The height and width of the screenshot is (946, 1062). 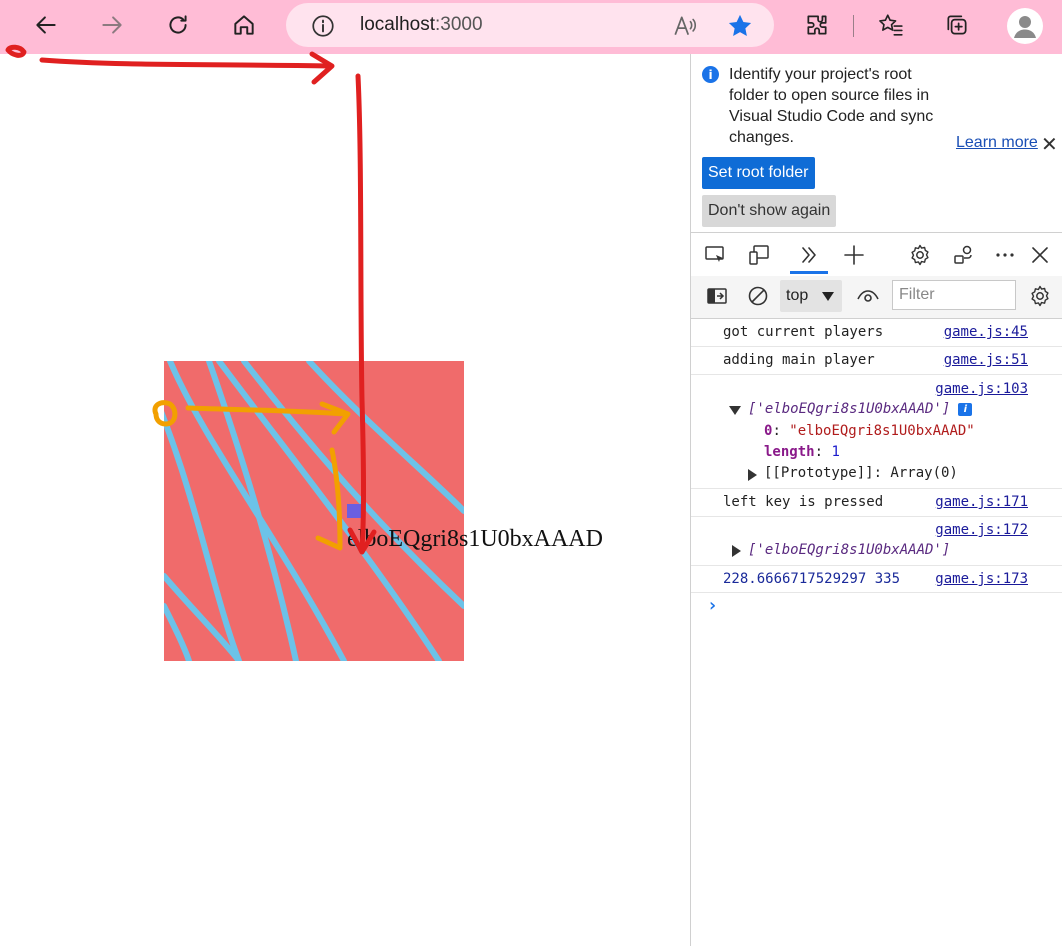 What do you see at coordinates (712, 605) in the screenshot?
I see `console-prompt: ›` at bounding box center [712, 605].